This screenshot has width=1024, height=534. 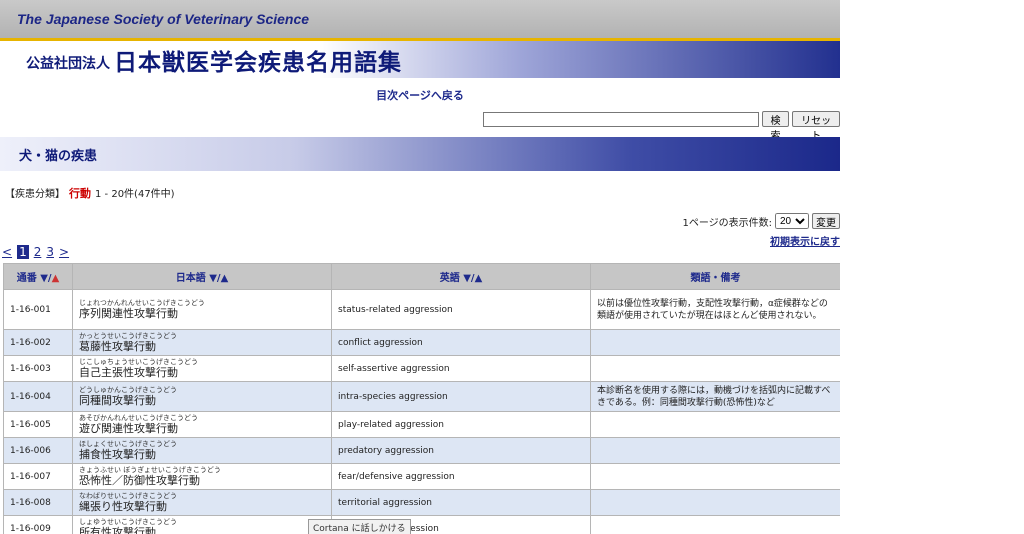 What do you see at coordinates (117, 530) in the screenshot?
I see `cell-term: 所有性攻撃行動` at bounding box center [117, 530].